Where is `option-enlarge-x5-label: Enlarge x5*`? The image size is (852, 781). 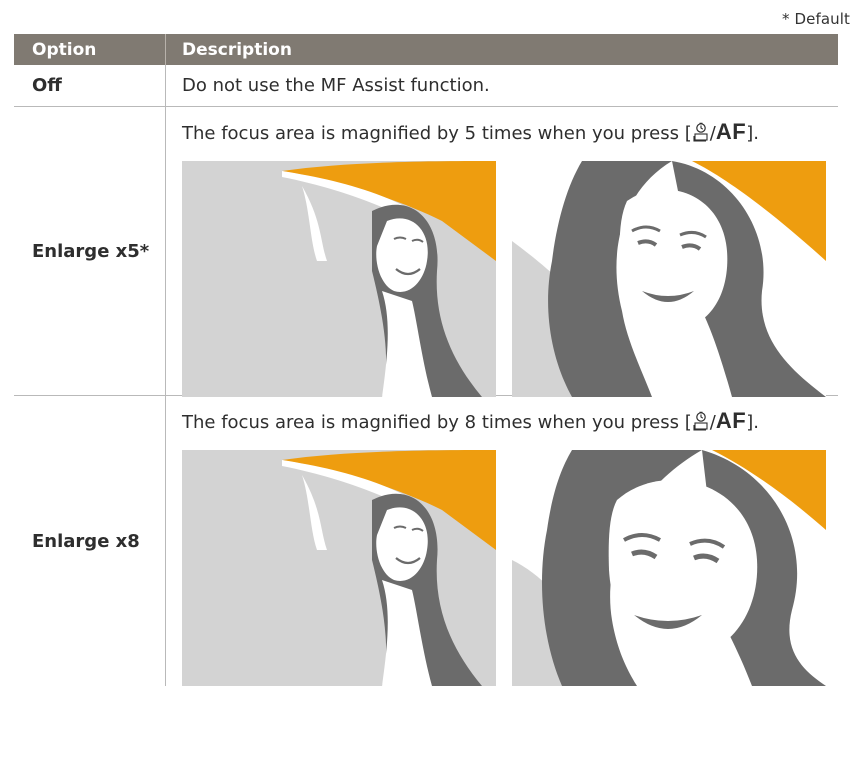
option-enlarge-x5-label: Enlarge x5* is located at coordinates (90, 251).